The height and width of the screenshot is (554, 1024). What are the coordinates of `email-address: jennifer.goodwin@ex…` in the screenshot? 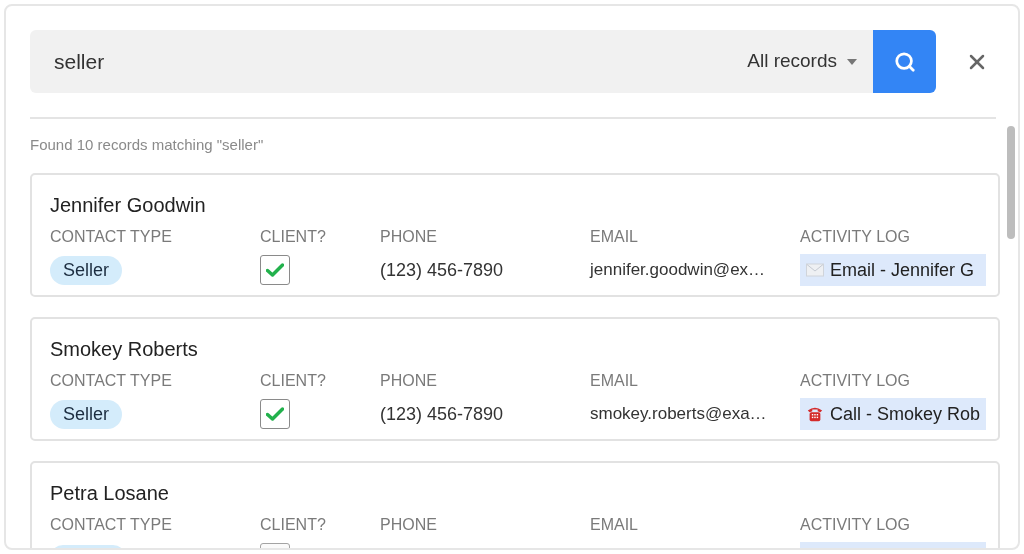 It's located at (678, 270).